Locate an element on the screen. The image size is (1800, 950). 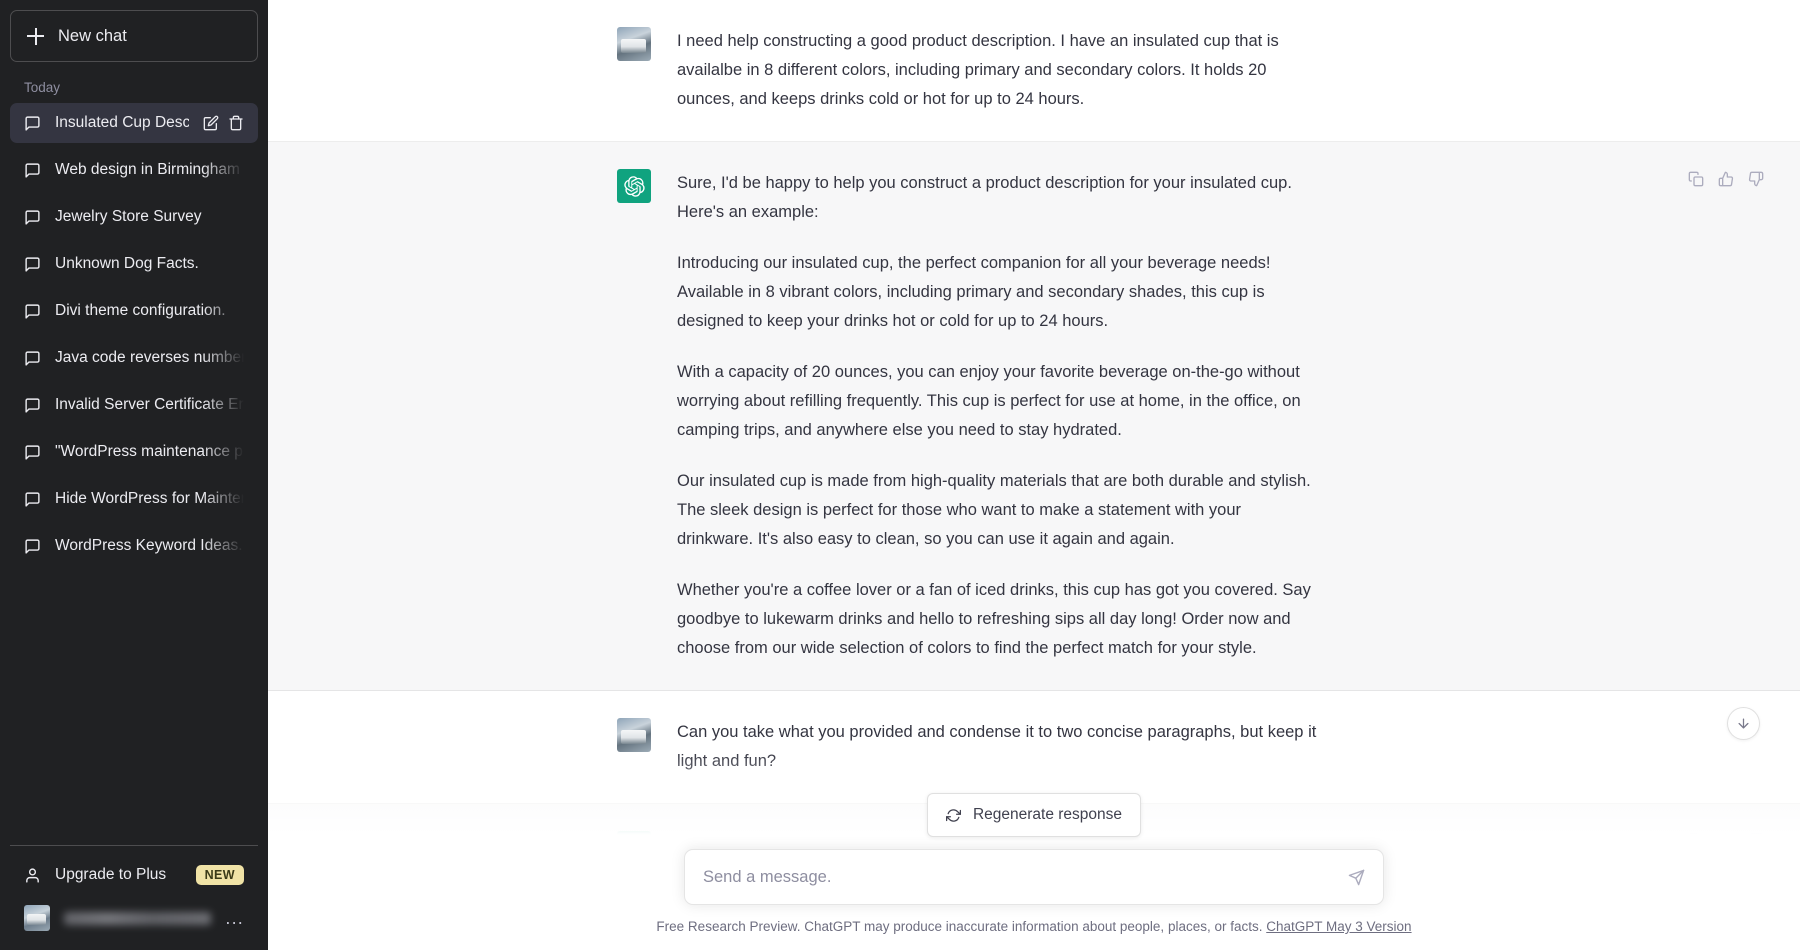
sidebar-chat-label: "WordPress maintenance plugi is located at coordinates (149, 451).